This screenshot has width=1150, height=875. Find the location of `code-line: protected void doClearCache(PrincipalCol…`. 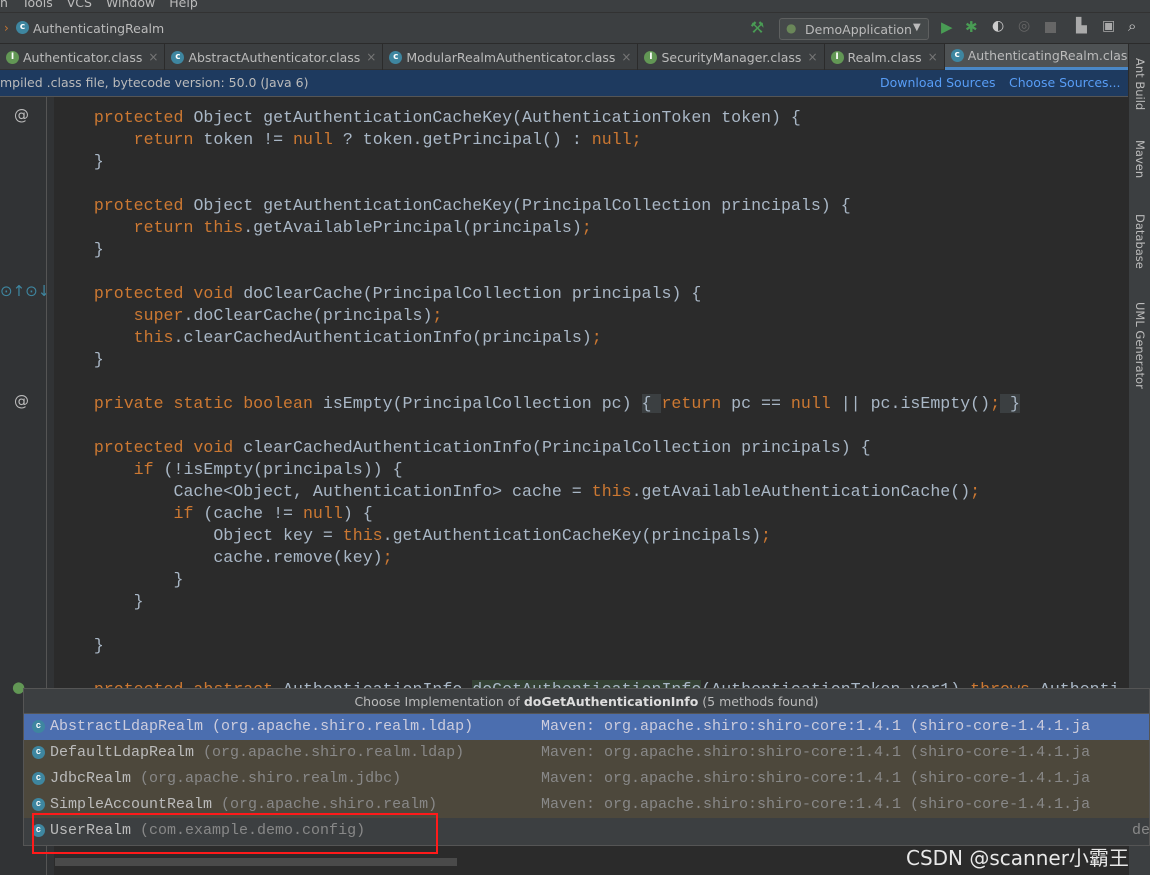

code-line: protected void doClearCache(PrincipalCol… is located at coordinates (587, 294).